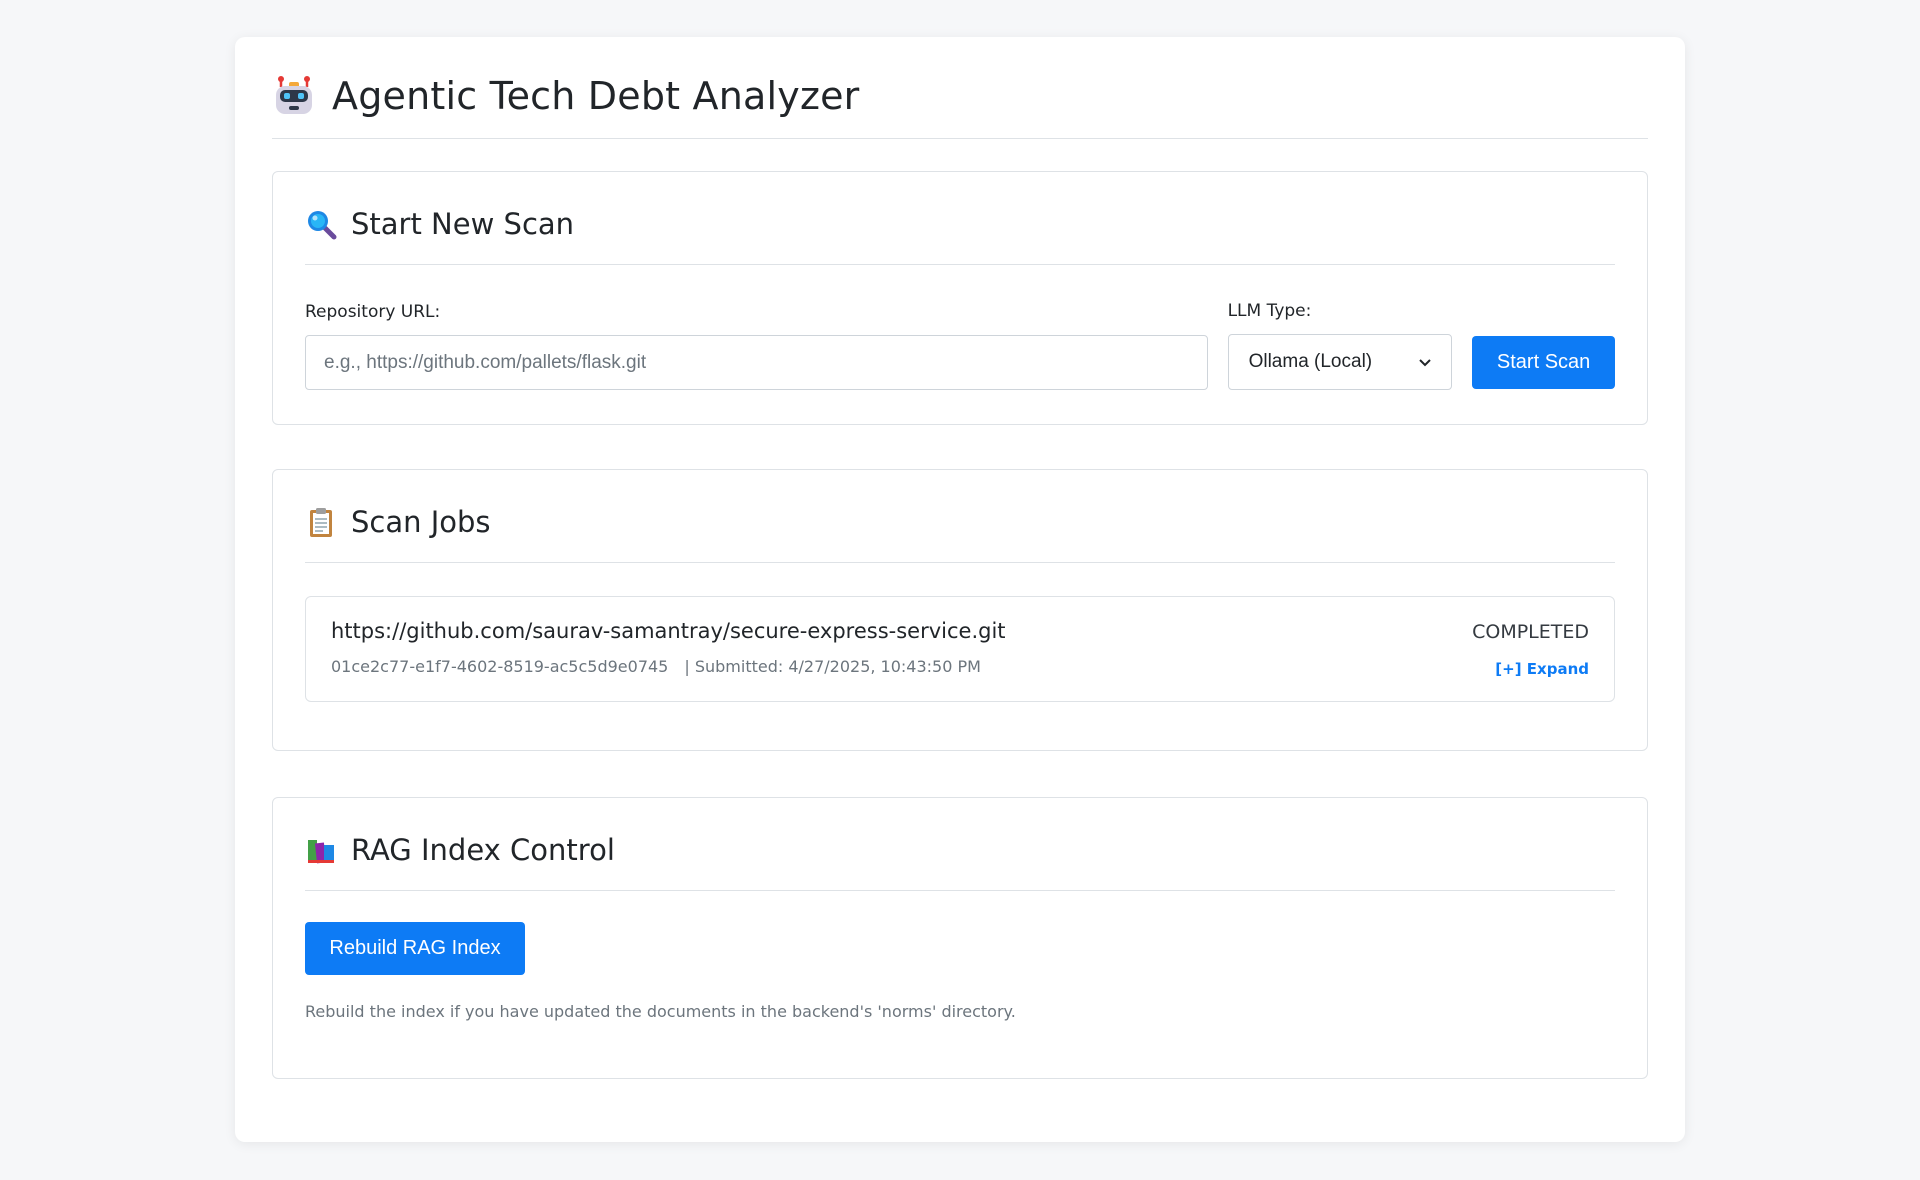 This screenshot has width=1920, height=1180. Describe the element at coordinates (960, 218) in the screenshot. I see `start-scan-header: Start New Scan` at that location.